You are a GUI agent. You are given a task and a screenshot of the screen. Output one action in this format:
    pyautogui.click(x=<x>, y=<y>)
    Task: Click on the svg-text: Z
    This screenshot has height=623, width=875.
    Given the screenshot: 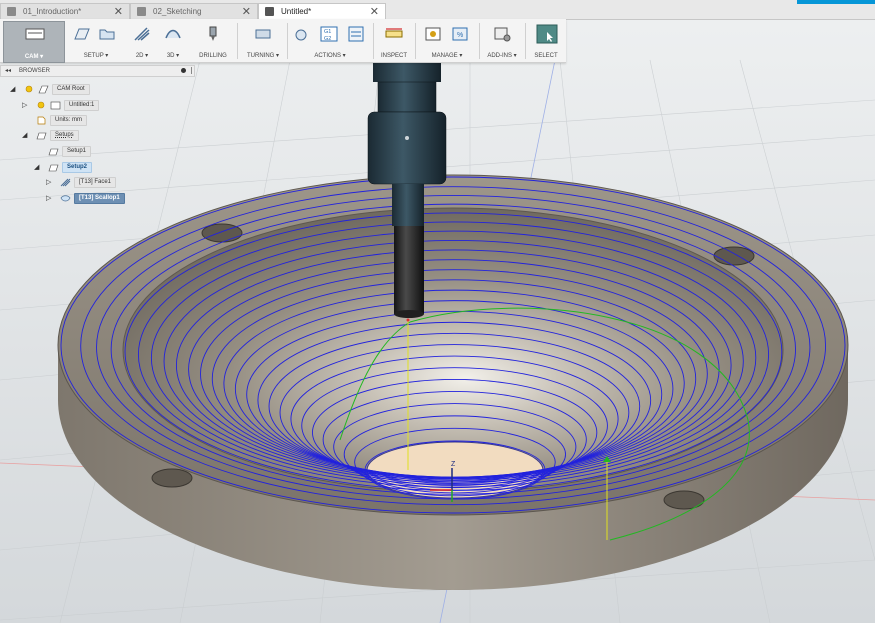 What is the action you would take?
    pyautogui.click(x=453, y=464)
    